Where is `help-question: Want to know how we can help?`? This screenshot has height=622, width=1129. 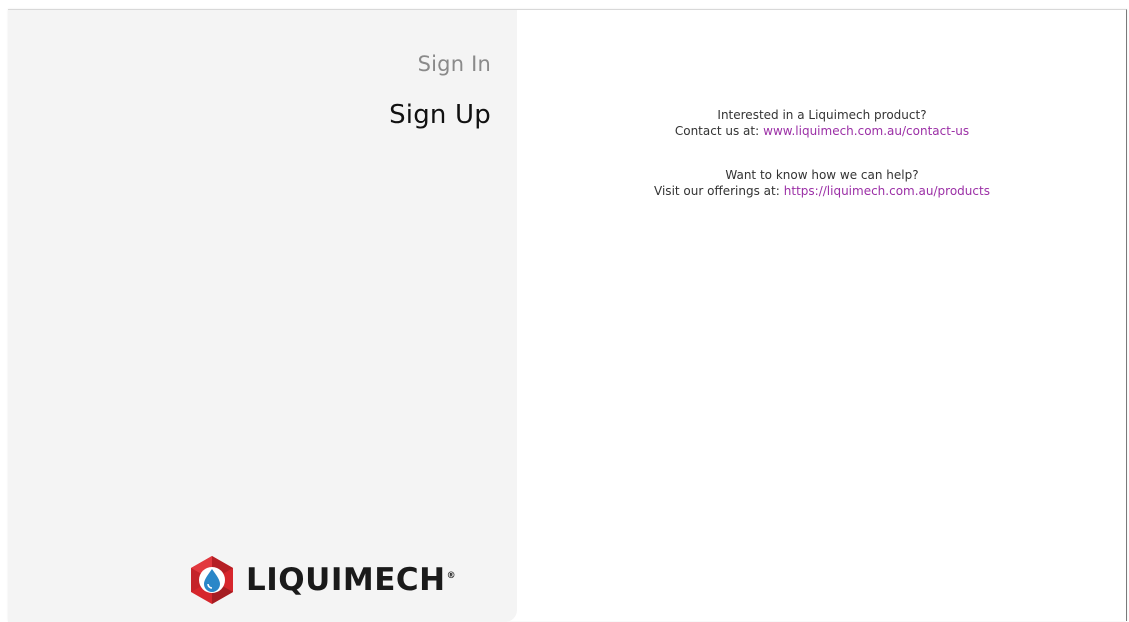
help-question: Want to know how we can help? is located at coordinates (822, 175).